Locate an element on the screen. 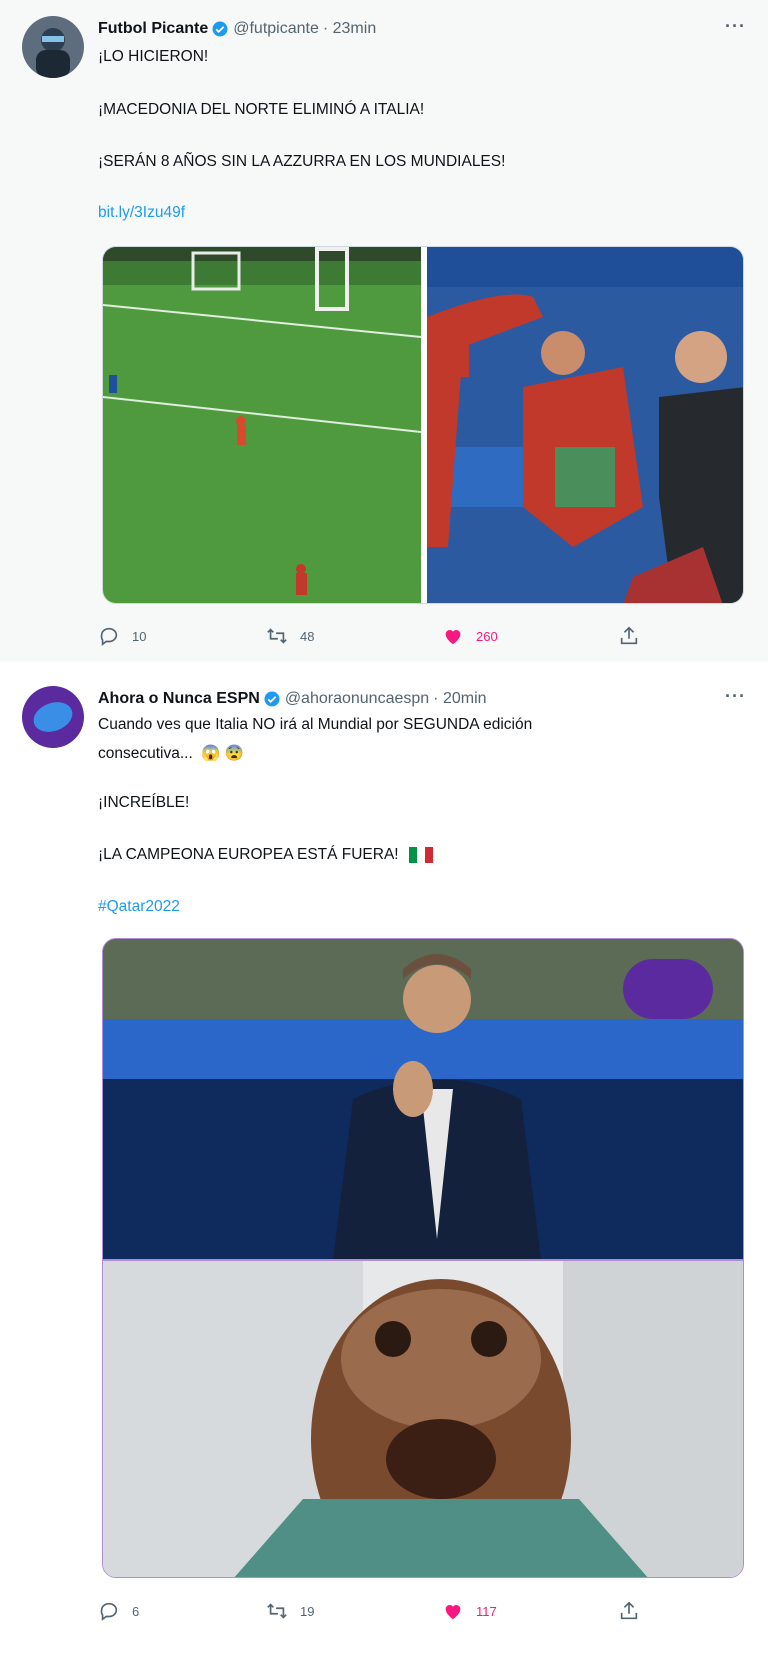 The height and width of the screenshot is (1656, 768). like-button: 117 is located at coordinates (469, 1611).